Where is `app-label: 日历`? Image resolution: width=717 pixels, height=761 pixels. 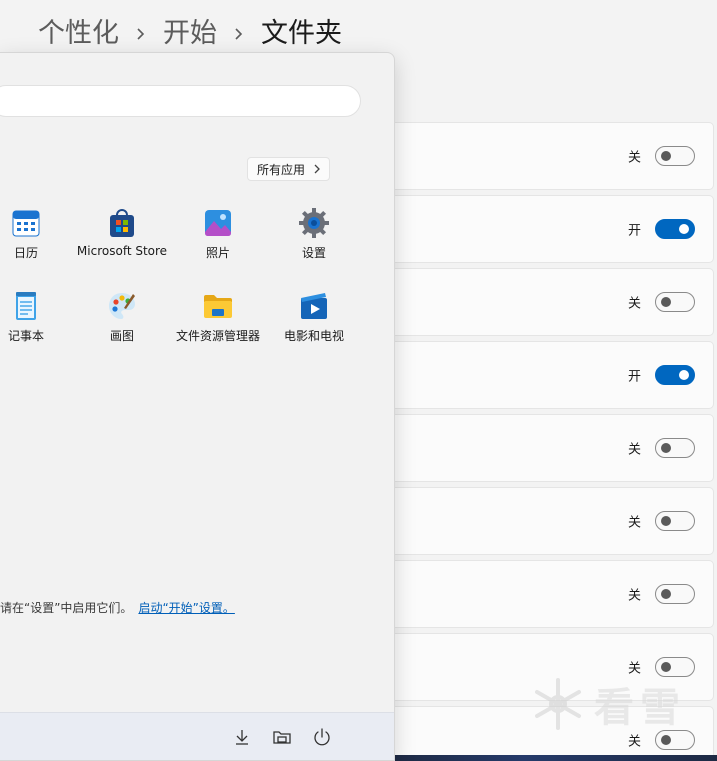 app-label: 日历 is located at coordinates (25, 253).